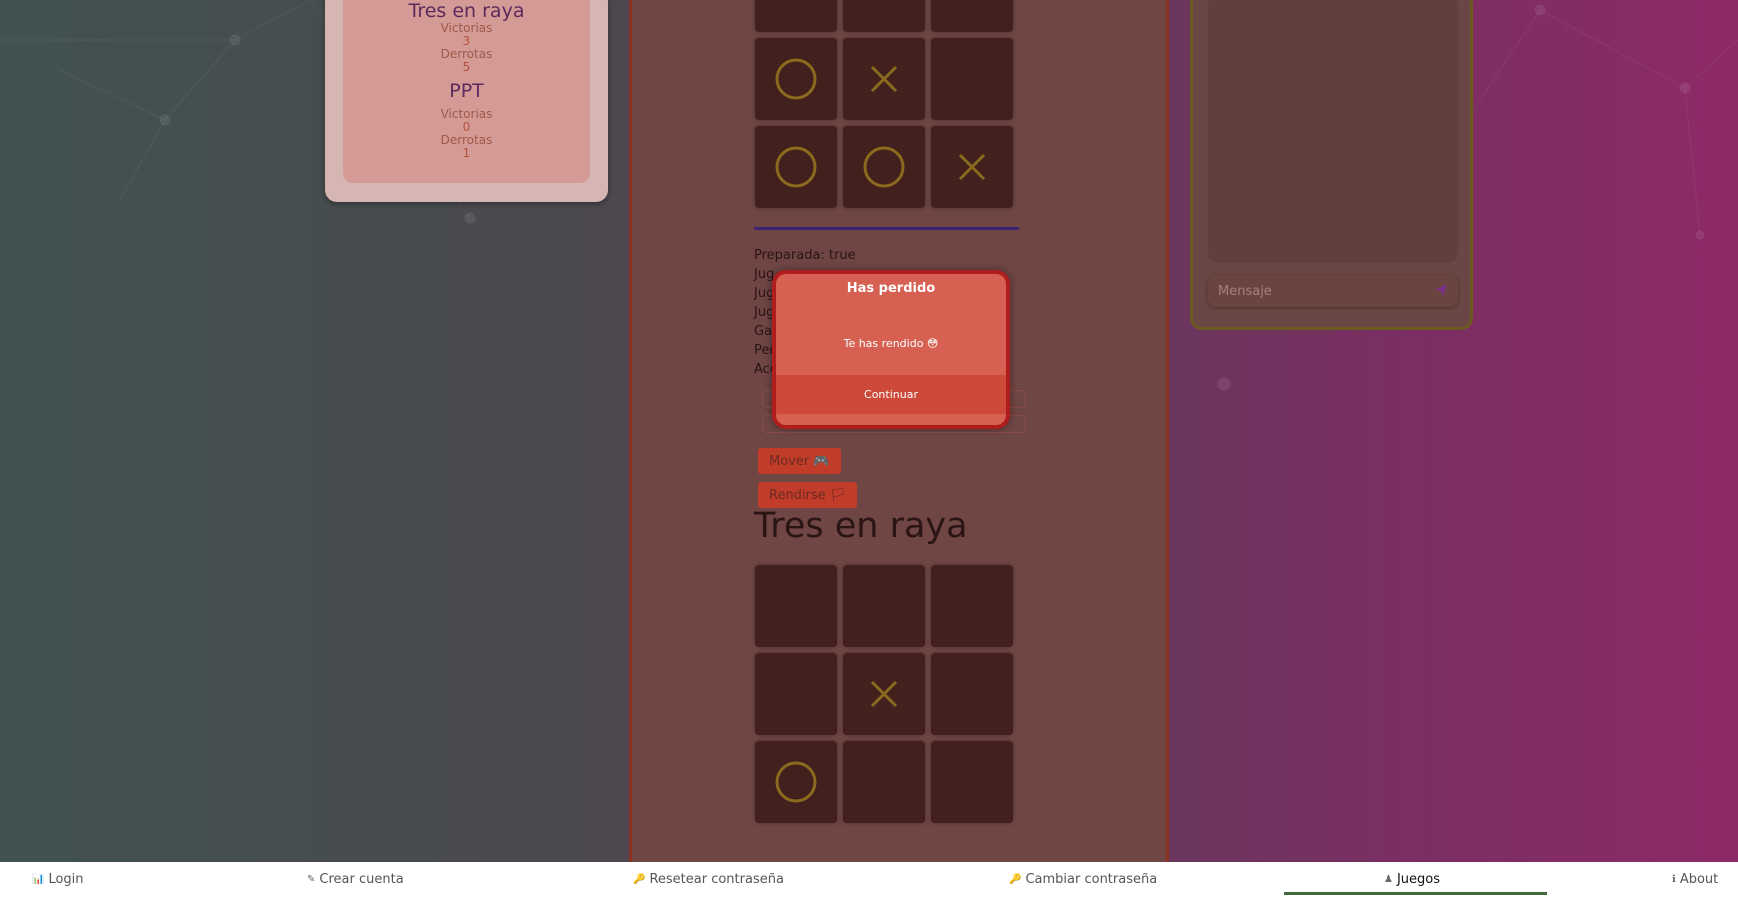 Image resolution: width=1738 pixels, height=897 pixels. Describe the element at coordinates (38, 879) in the screenshot. I see `chart-icon: 📊` at that location.